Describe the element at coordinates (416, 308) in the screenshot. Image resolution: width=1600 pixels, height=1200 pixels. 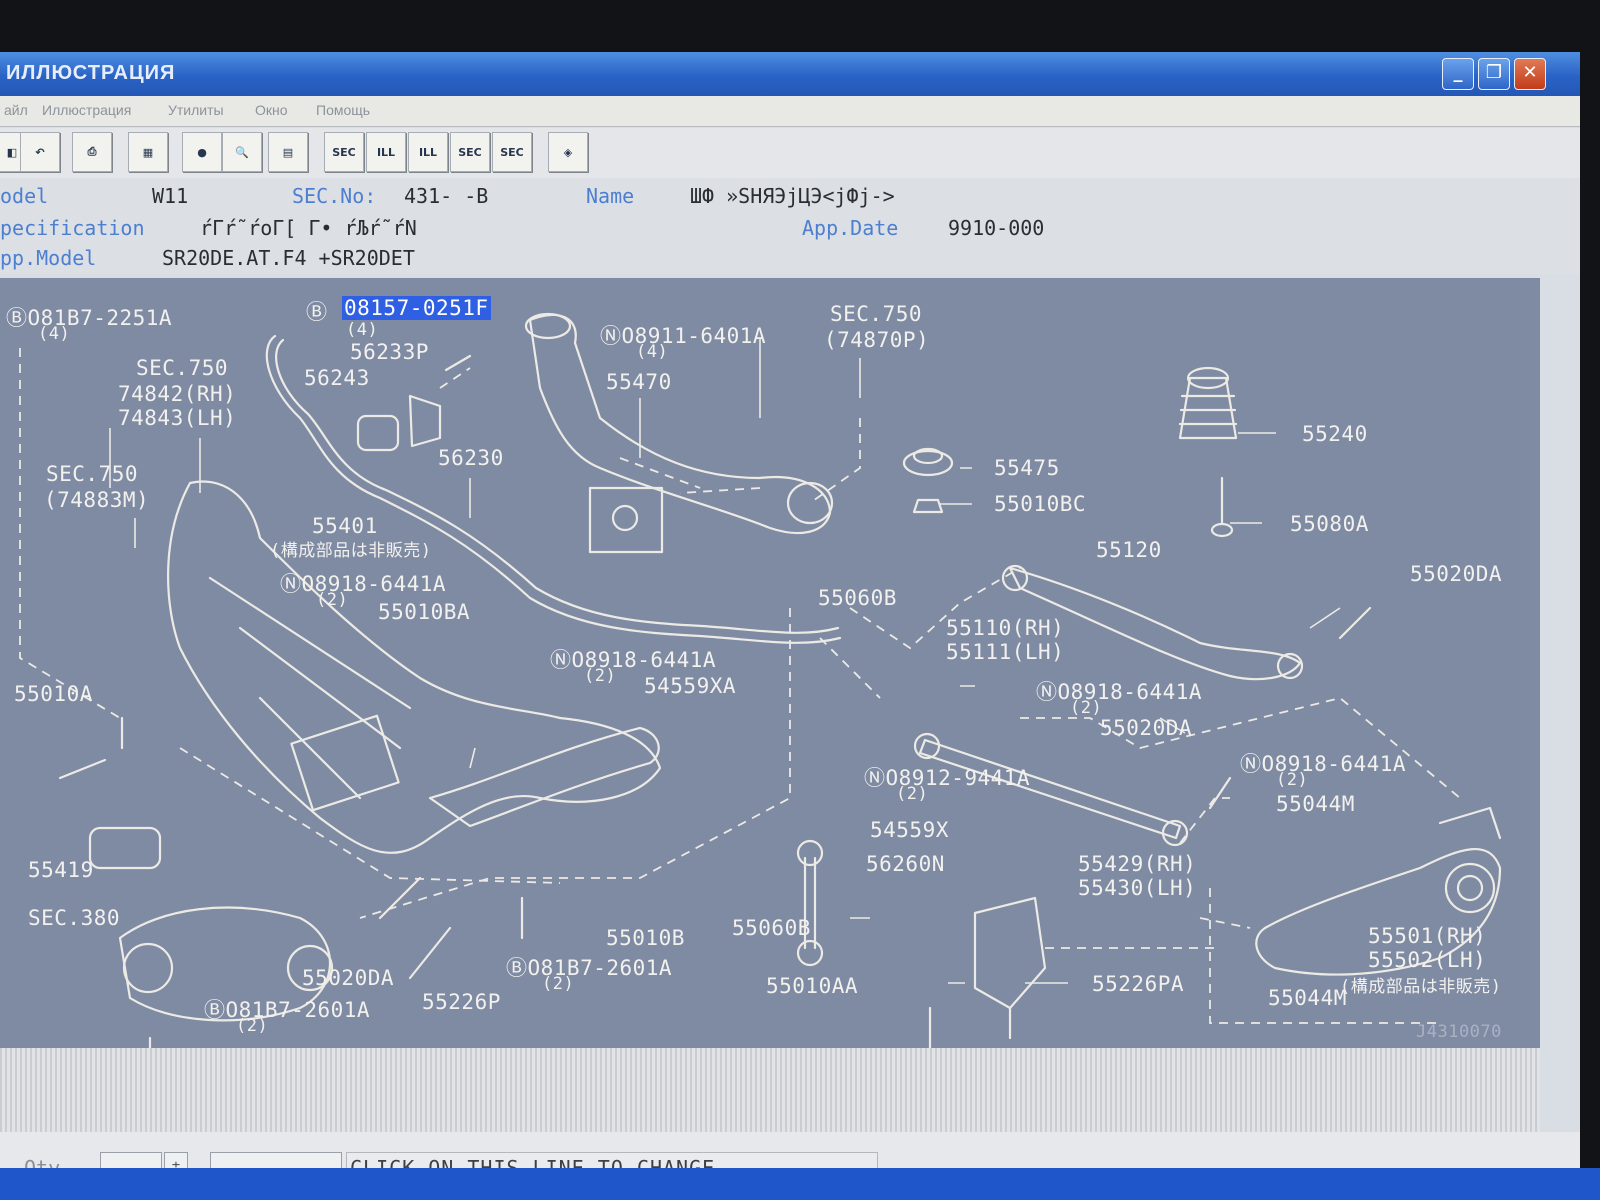
I see `label-08157-0251F-selected: 08157-0251F` at that location.